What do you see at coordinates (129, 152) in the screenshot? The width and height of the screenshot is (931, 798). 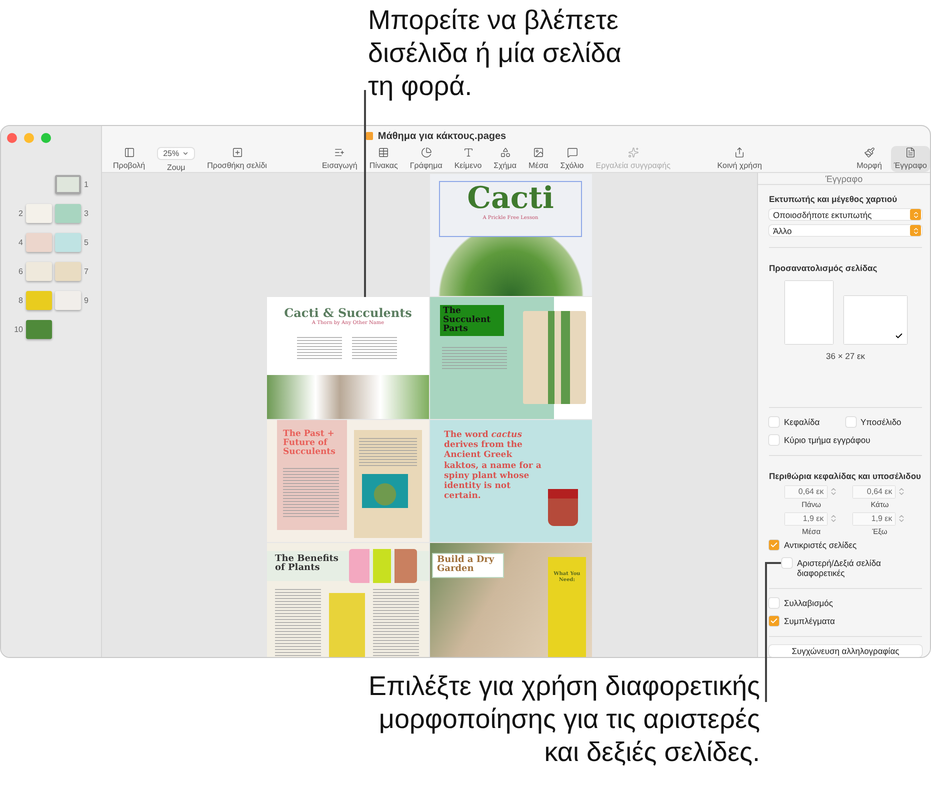 I see `sidebar-icon` at bounding box center [129, 152].